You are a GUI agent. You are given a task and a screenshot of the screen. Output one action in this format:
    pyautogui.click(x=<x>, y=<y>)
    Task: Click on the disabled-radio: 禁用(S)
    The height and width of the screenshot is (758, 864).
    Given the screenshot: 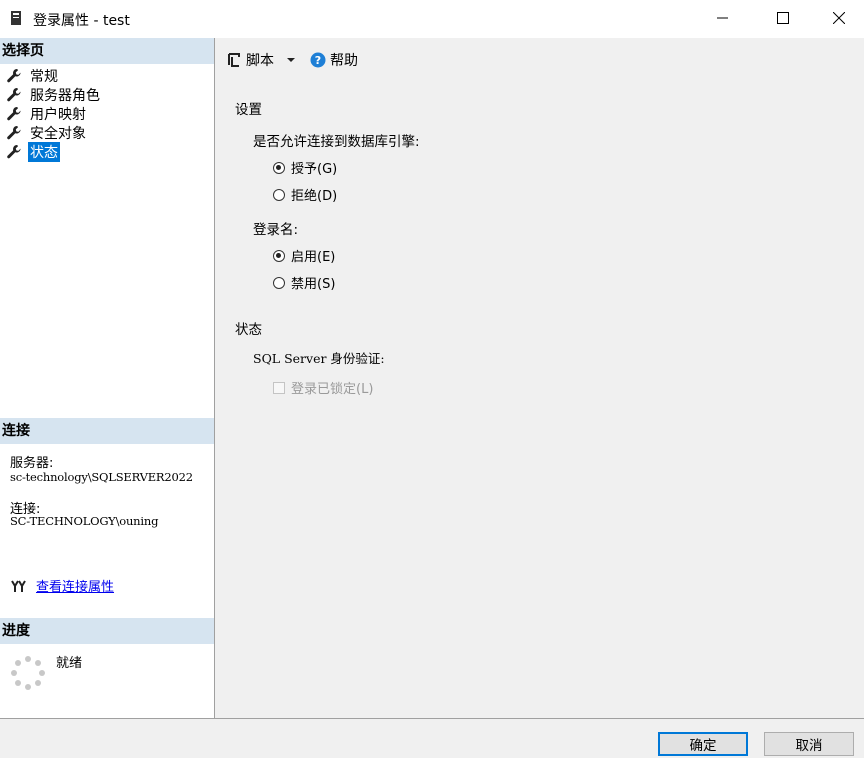 What is the action you would take?
    pyautogui.click(x=304, y=282)
    